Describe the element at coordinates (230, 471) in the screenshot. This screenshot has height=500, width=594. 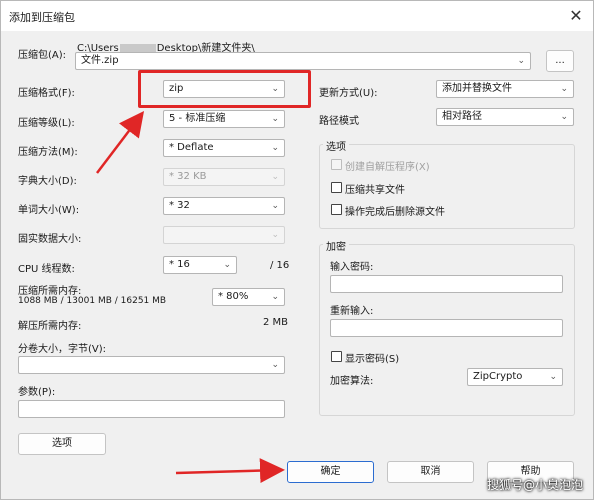
I see `arrow-to-ok` at that location.